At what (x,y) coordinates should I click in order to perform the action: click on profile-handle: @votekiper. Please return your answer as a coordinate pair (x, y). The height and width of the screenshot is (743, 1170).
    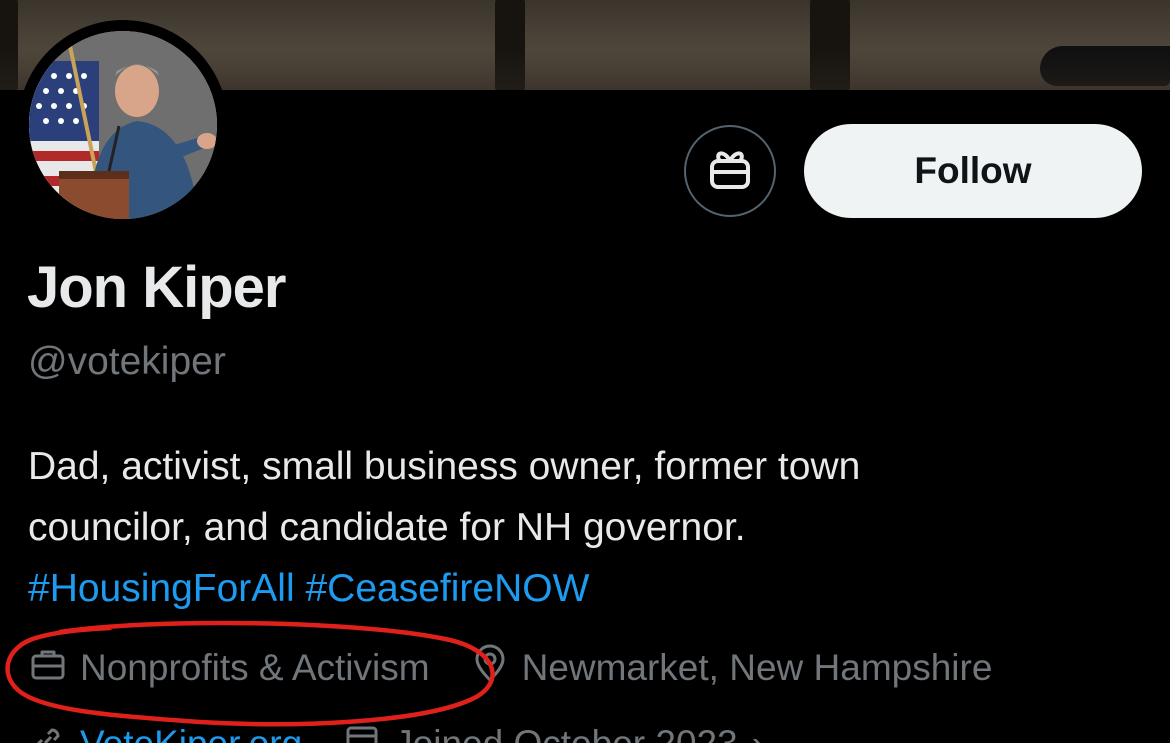
    Looking at the image, I should click on (127, 361).